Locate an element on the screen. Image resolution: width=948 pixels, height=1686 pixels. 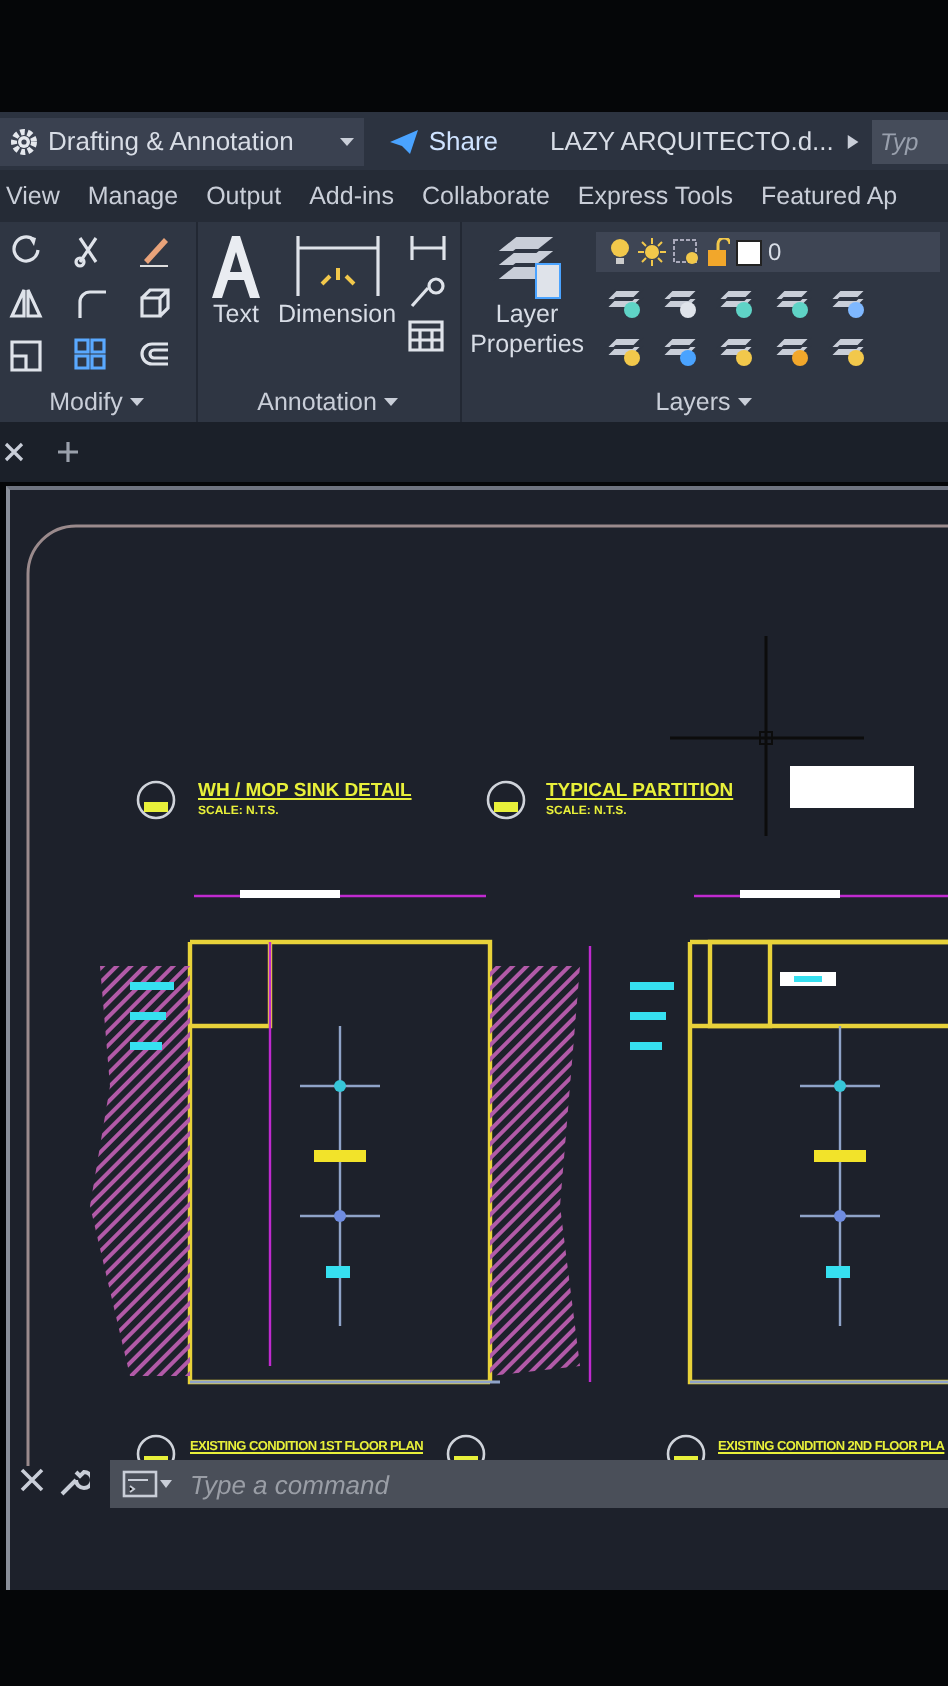
label-box is located at coordinates (852, 787).